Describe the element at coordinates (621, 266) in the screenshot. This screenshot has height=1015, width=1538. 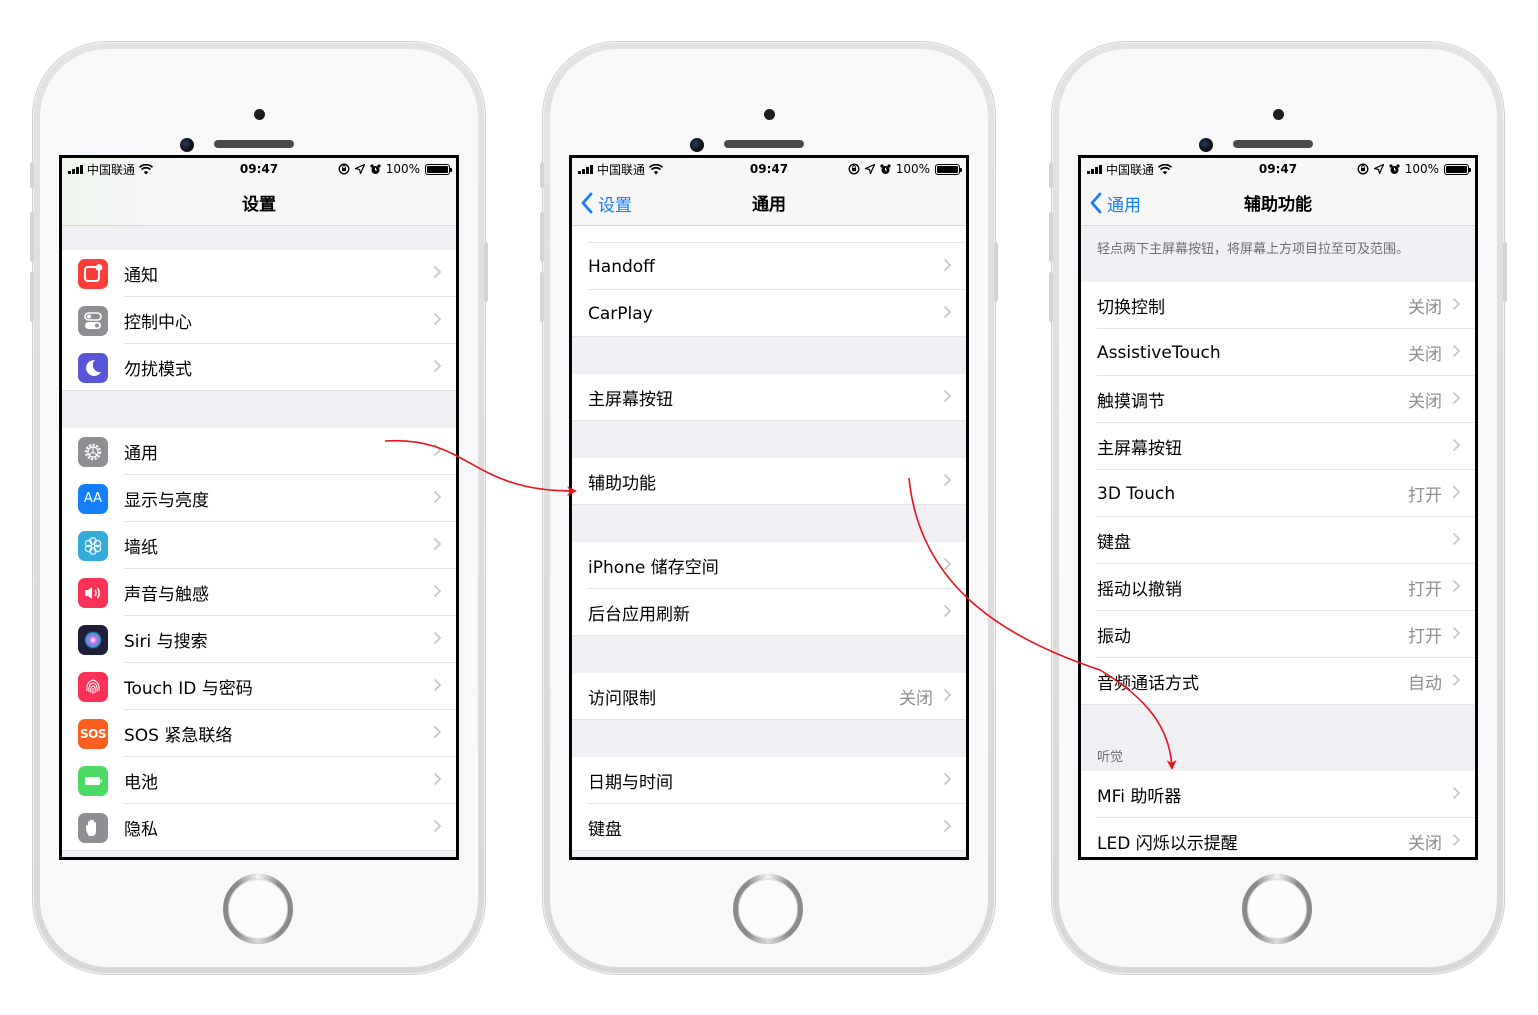
I see `row-label: Handoff` at that location.